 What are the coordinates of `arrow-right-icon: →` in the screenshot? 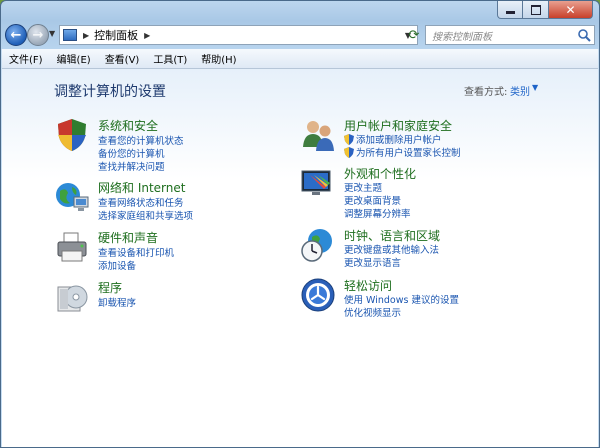 It's located at (38, 35).